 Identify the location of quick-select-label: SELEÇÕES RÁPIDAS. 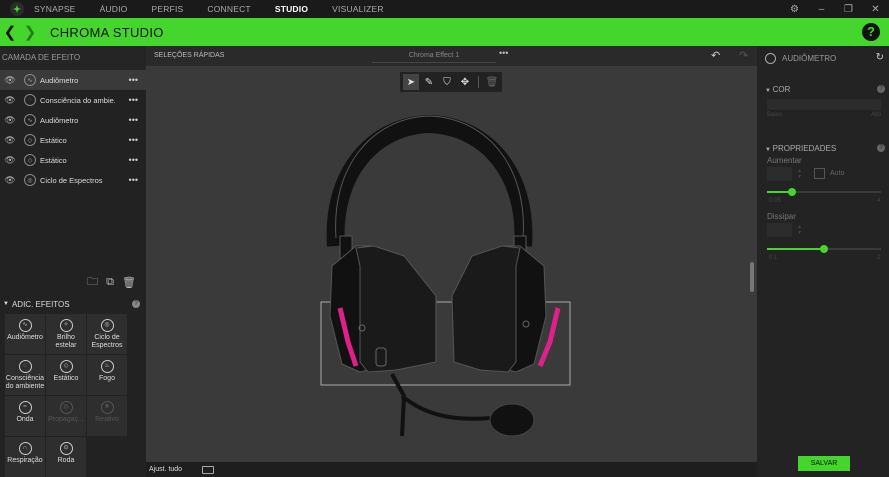
(189, 55).